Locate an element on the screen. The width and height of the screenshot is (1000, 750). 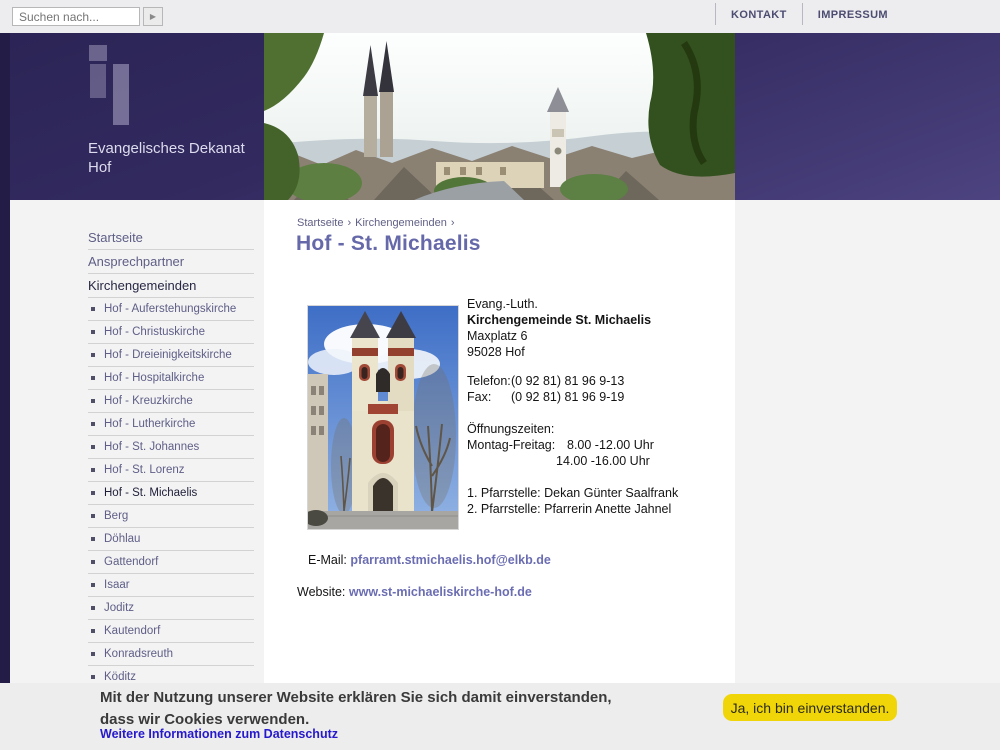
email-link: pfarramt.stmichaelis.hof@elkb.de is located at coordinates (450, 560).